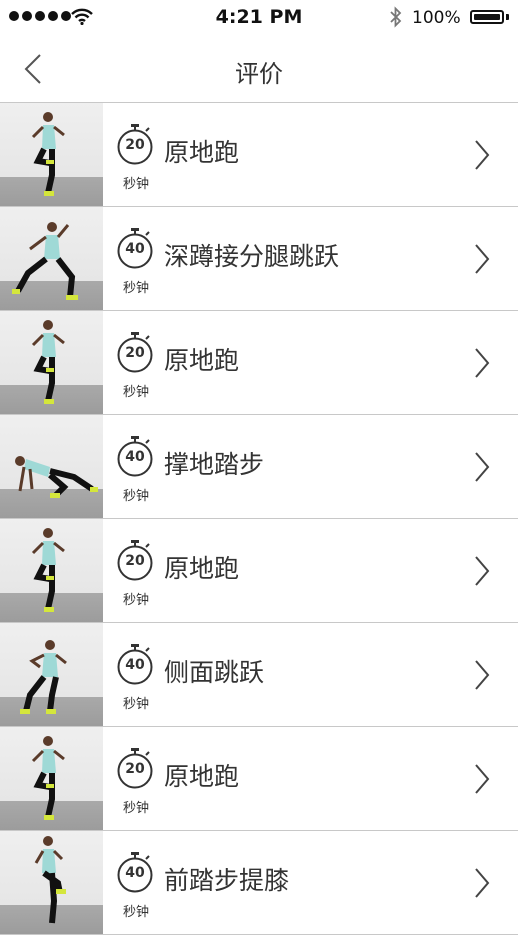 Image resolution: width=518 pixels, height=935 pixels. I want to click on exercise-name: 深蹲接分腿跳跃, so click(252, 256).